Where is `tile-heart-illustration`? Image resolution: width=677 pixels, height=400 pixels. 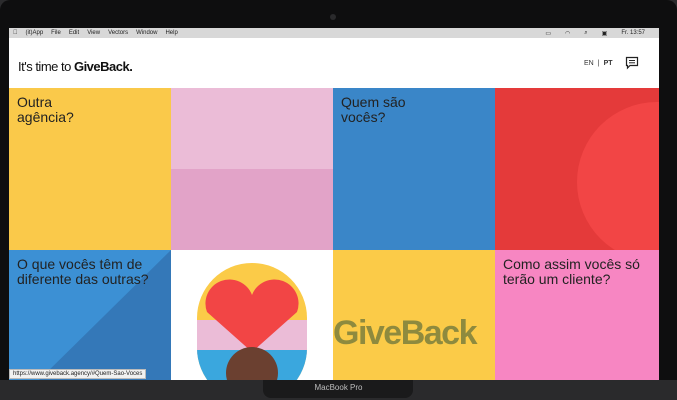 tile-heart-illustration is located at coordinates (252, 315).